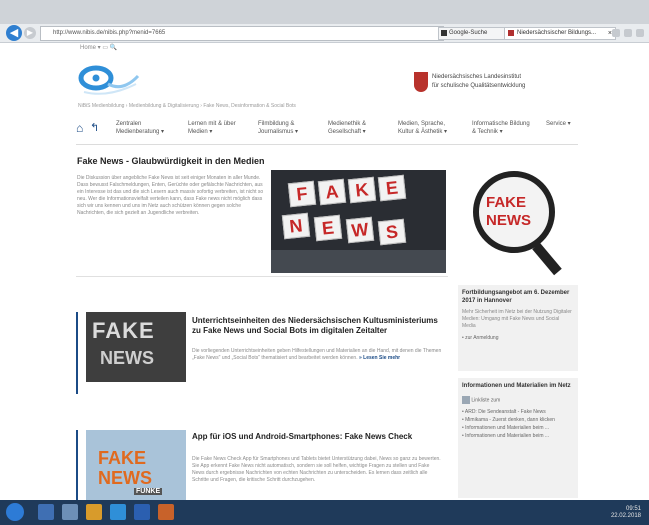  What do you see at coordinates (486, 400) in the screenshot?
I see `sidebar-link-label: Linkliste zum` at bounding box center [486, 400].